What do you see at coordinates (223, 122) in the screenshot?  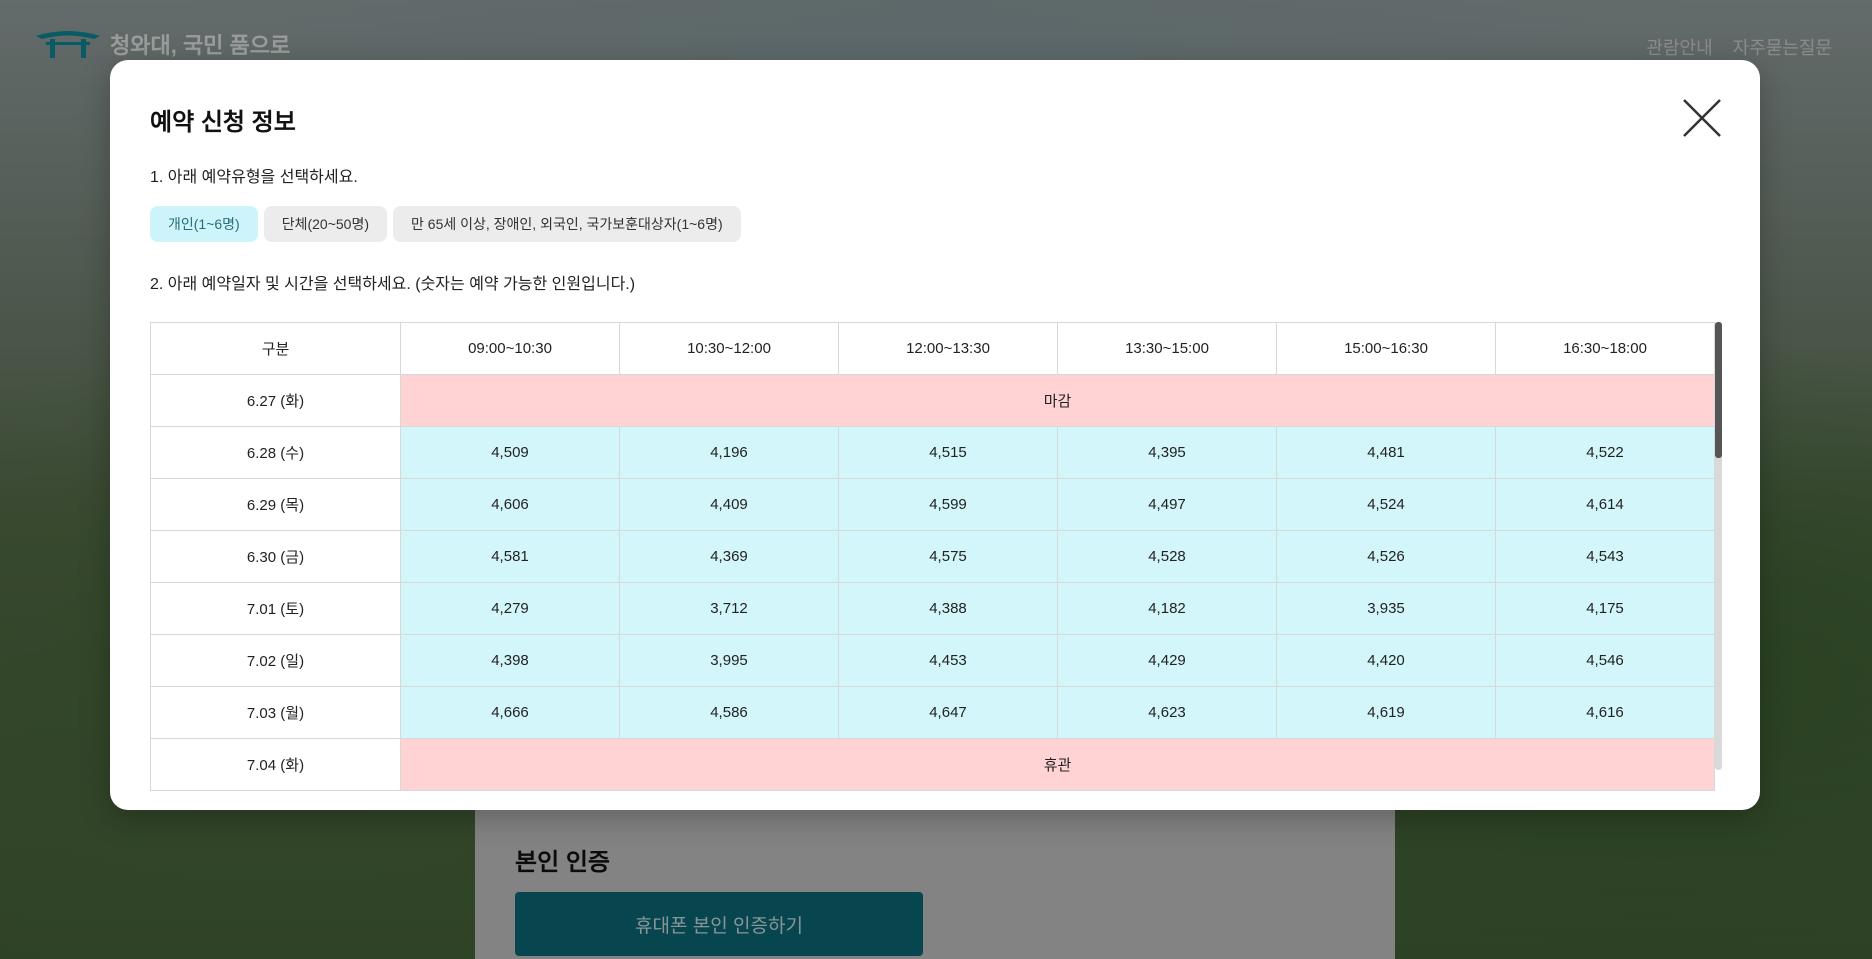 I see `modal-title: 예약 신청 정보` at bounding box center [223, 122].